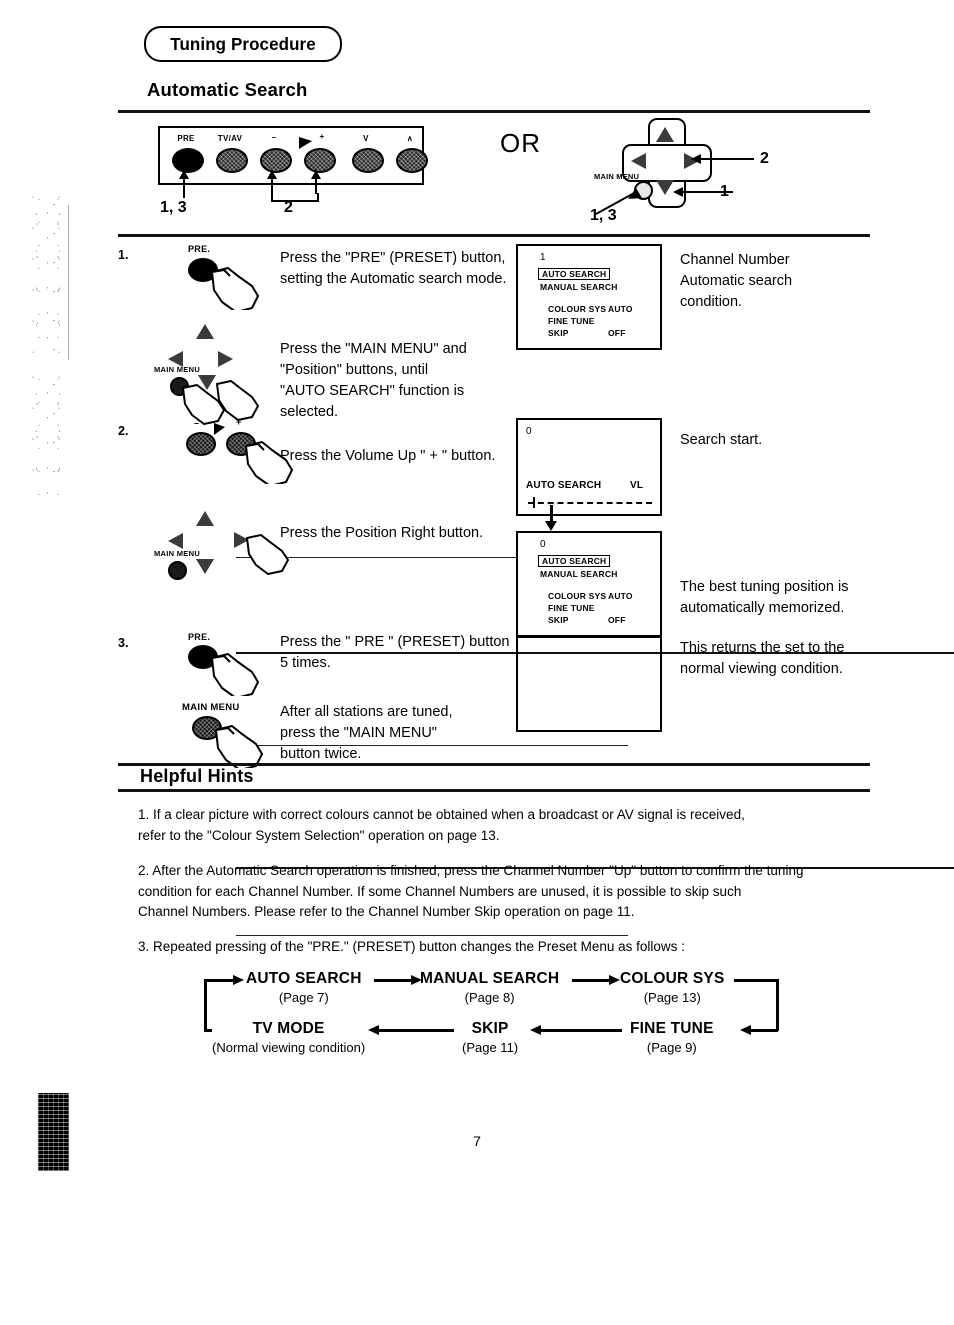 The height and width of the screenshot is (1325, 954). Describe the element at coordinates (368, 160) in the screenshot. I see `tv-button-channel-down` at that location.